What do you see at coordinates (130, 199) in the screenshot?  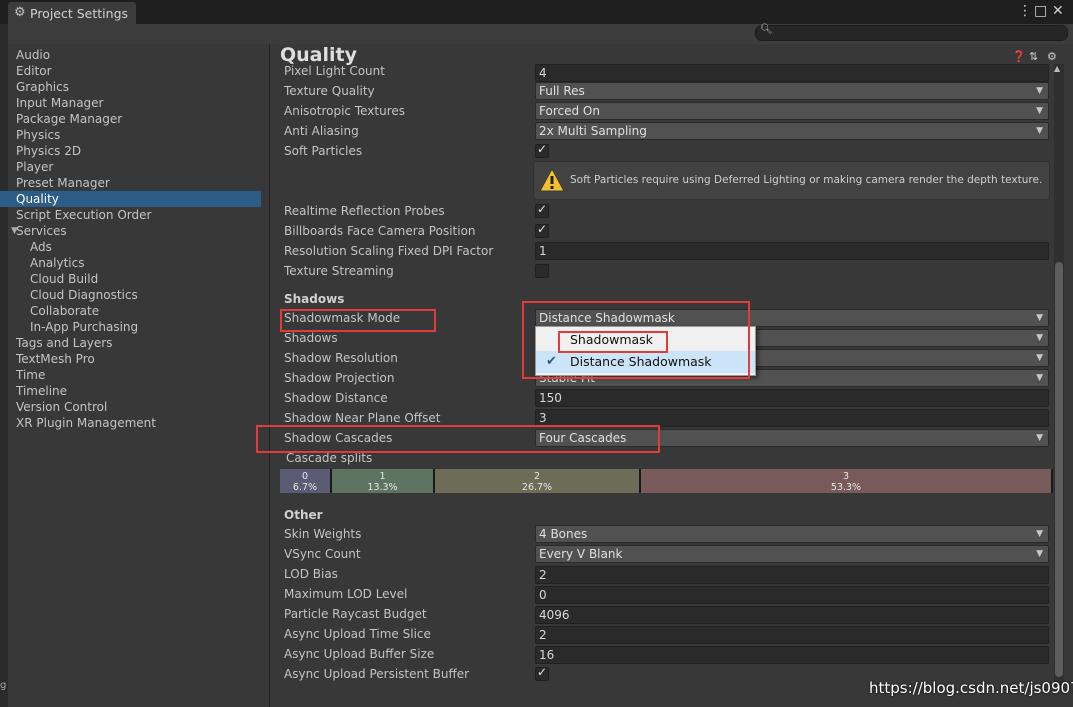 I see `sidebar-item-quality: Quality` at bounding box center [130, 199].